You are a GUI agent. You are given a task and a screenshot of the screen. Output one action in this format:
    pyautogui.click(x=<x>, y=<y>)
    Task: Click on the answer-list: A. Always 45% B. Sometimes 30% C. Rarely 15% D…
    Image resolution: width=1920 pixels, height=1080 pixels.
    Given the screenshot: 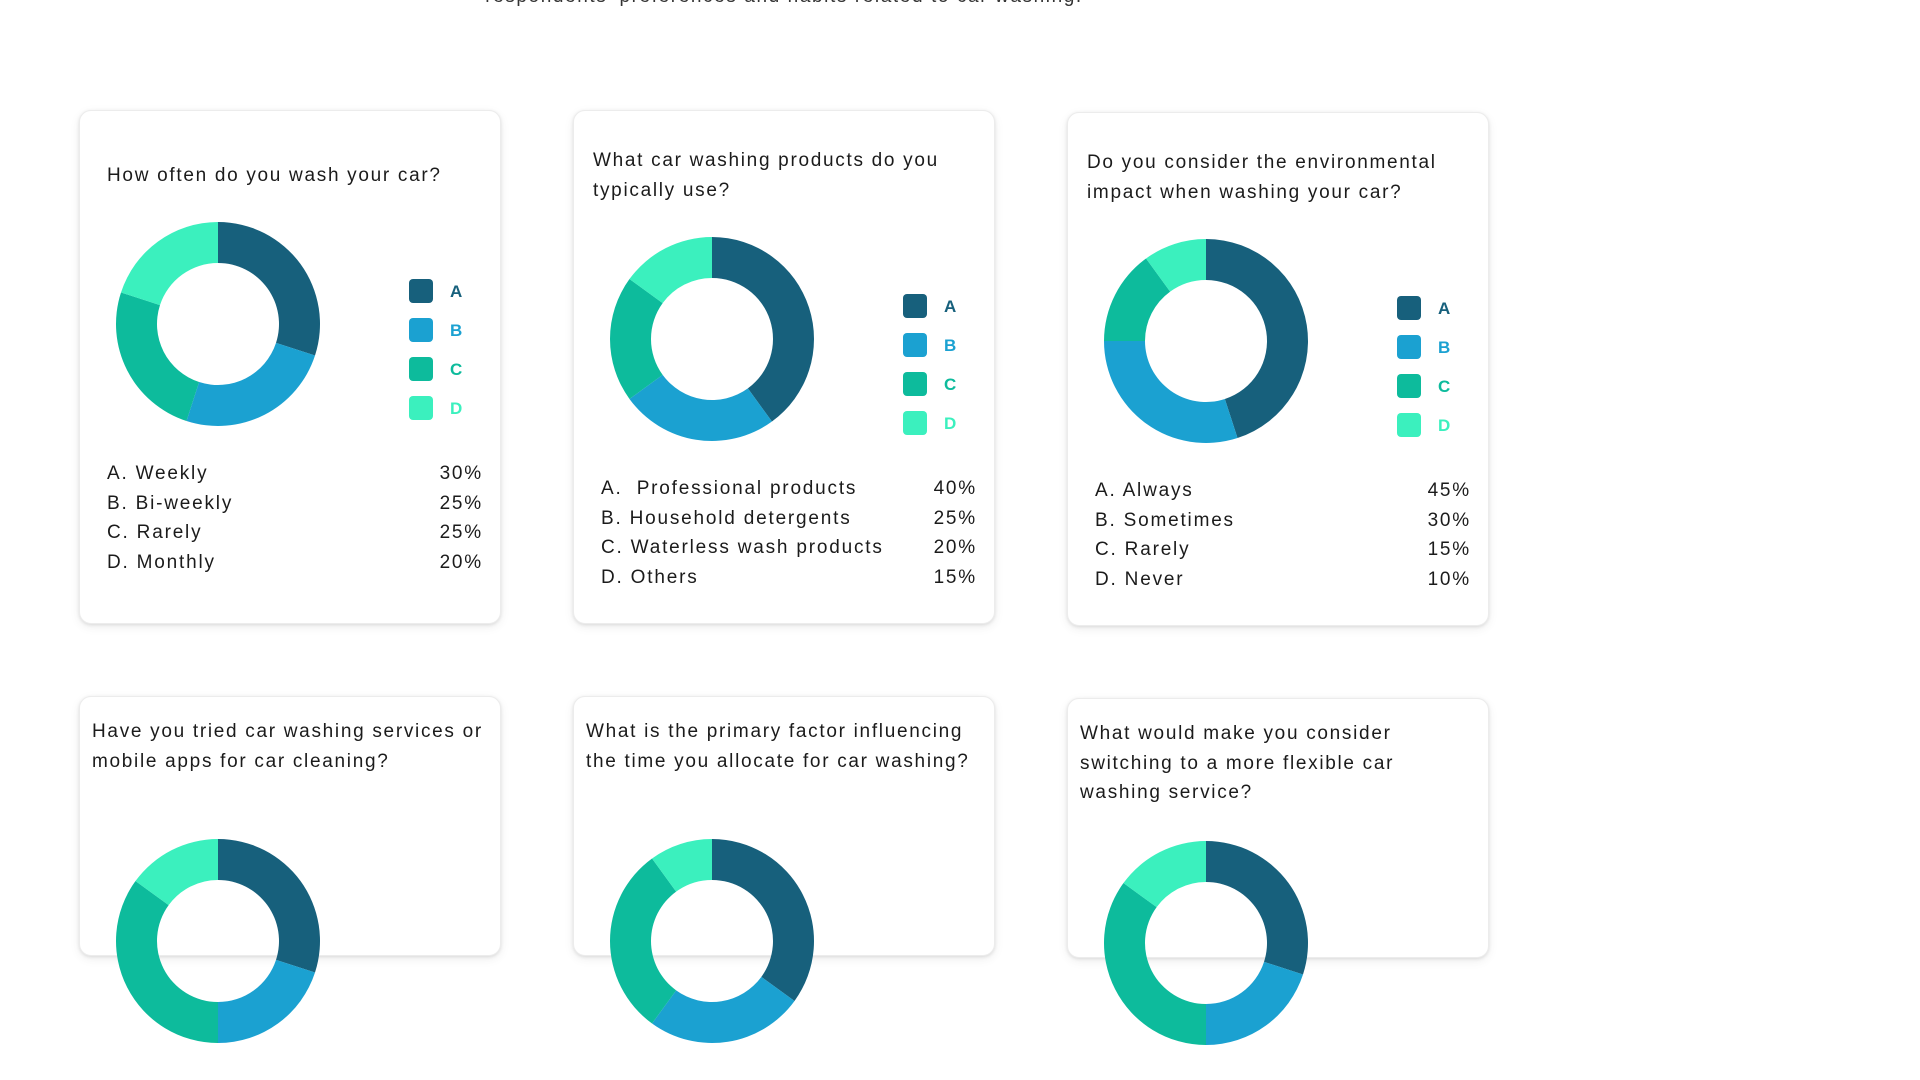 What is the action you would take?
    pyautogui.click(x=1283, y=536)
    